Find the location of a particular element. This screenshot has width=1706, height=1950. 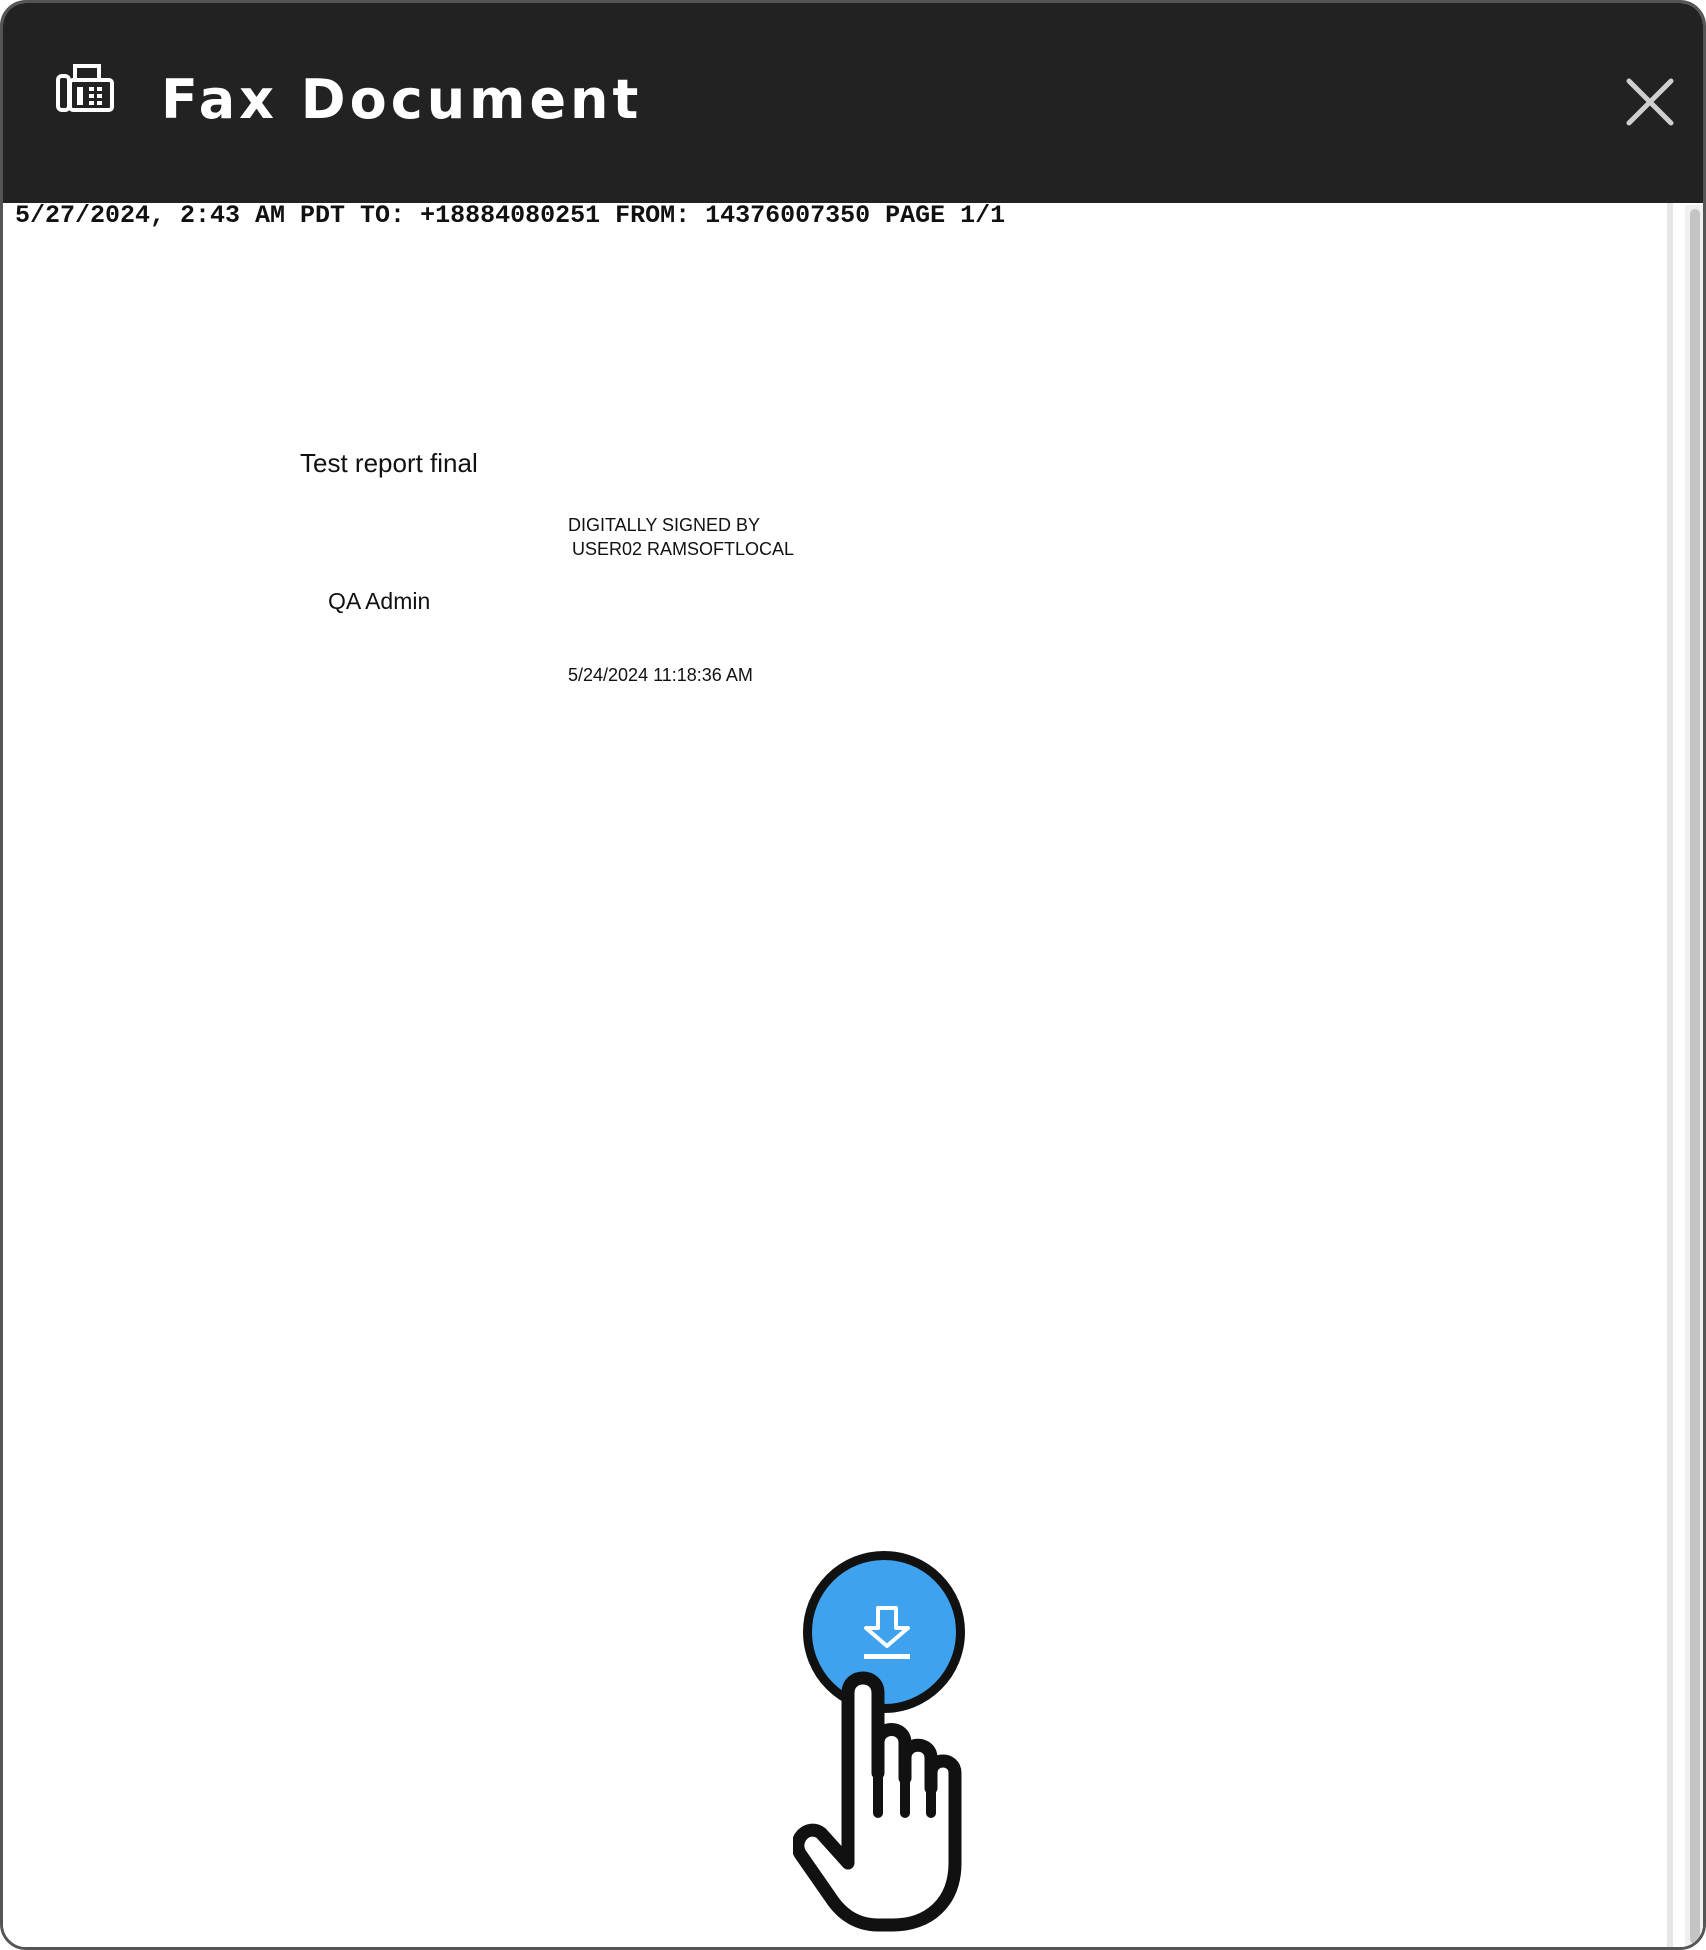

hand-pointer-icon is located at coordinates (907, 1798).